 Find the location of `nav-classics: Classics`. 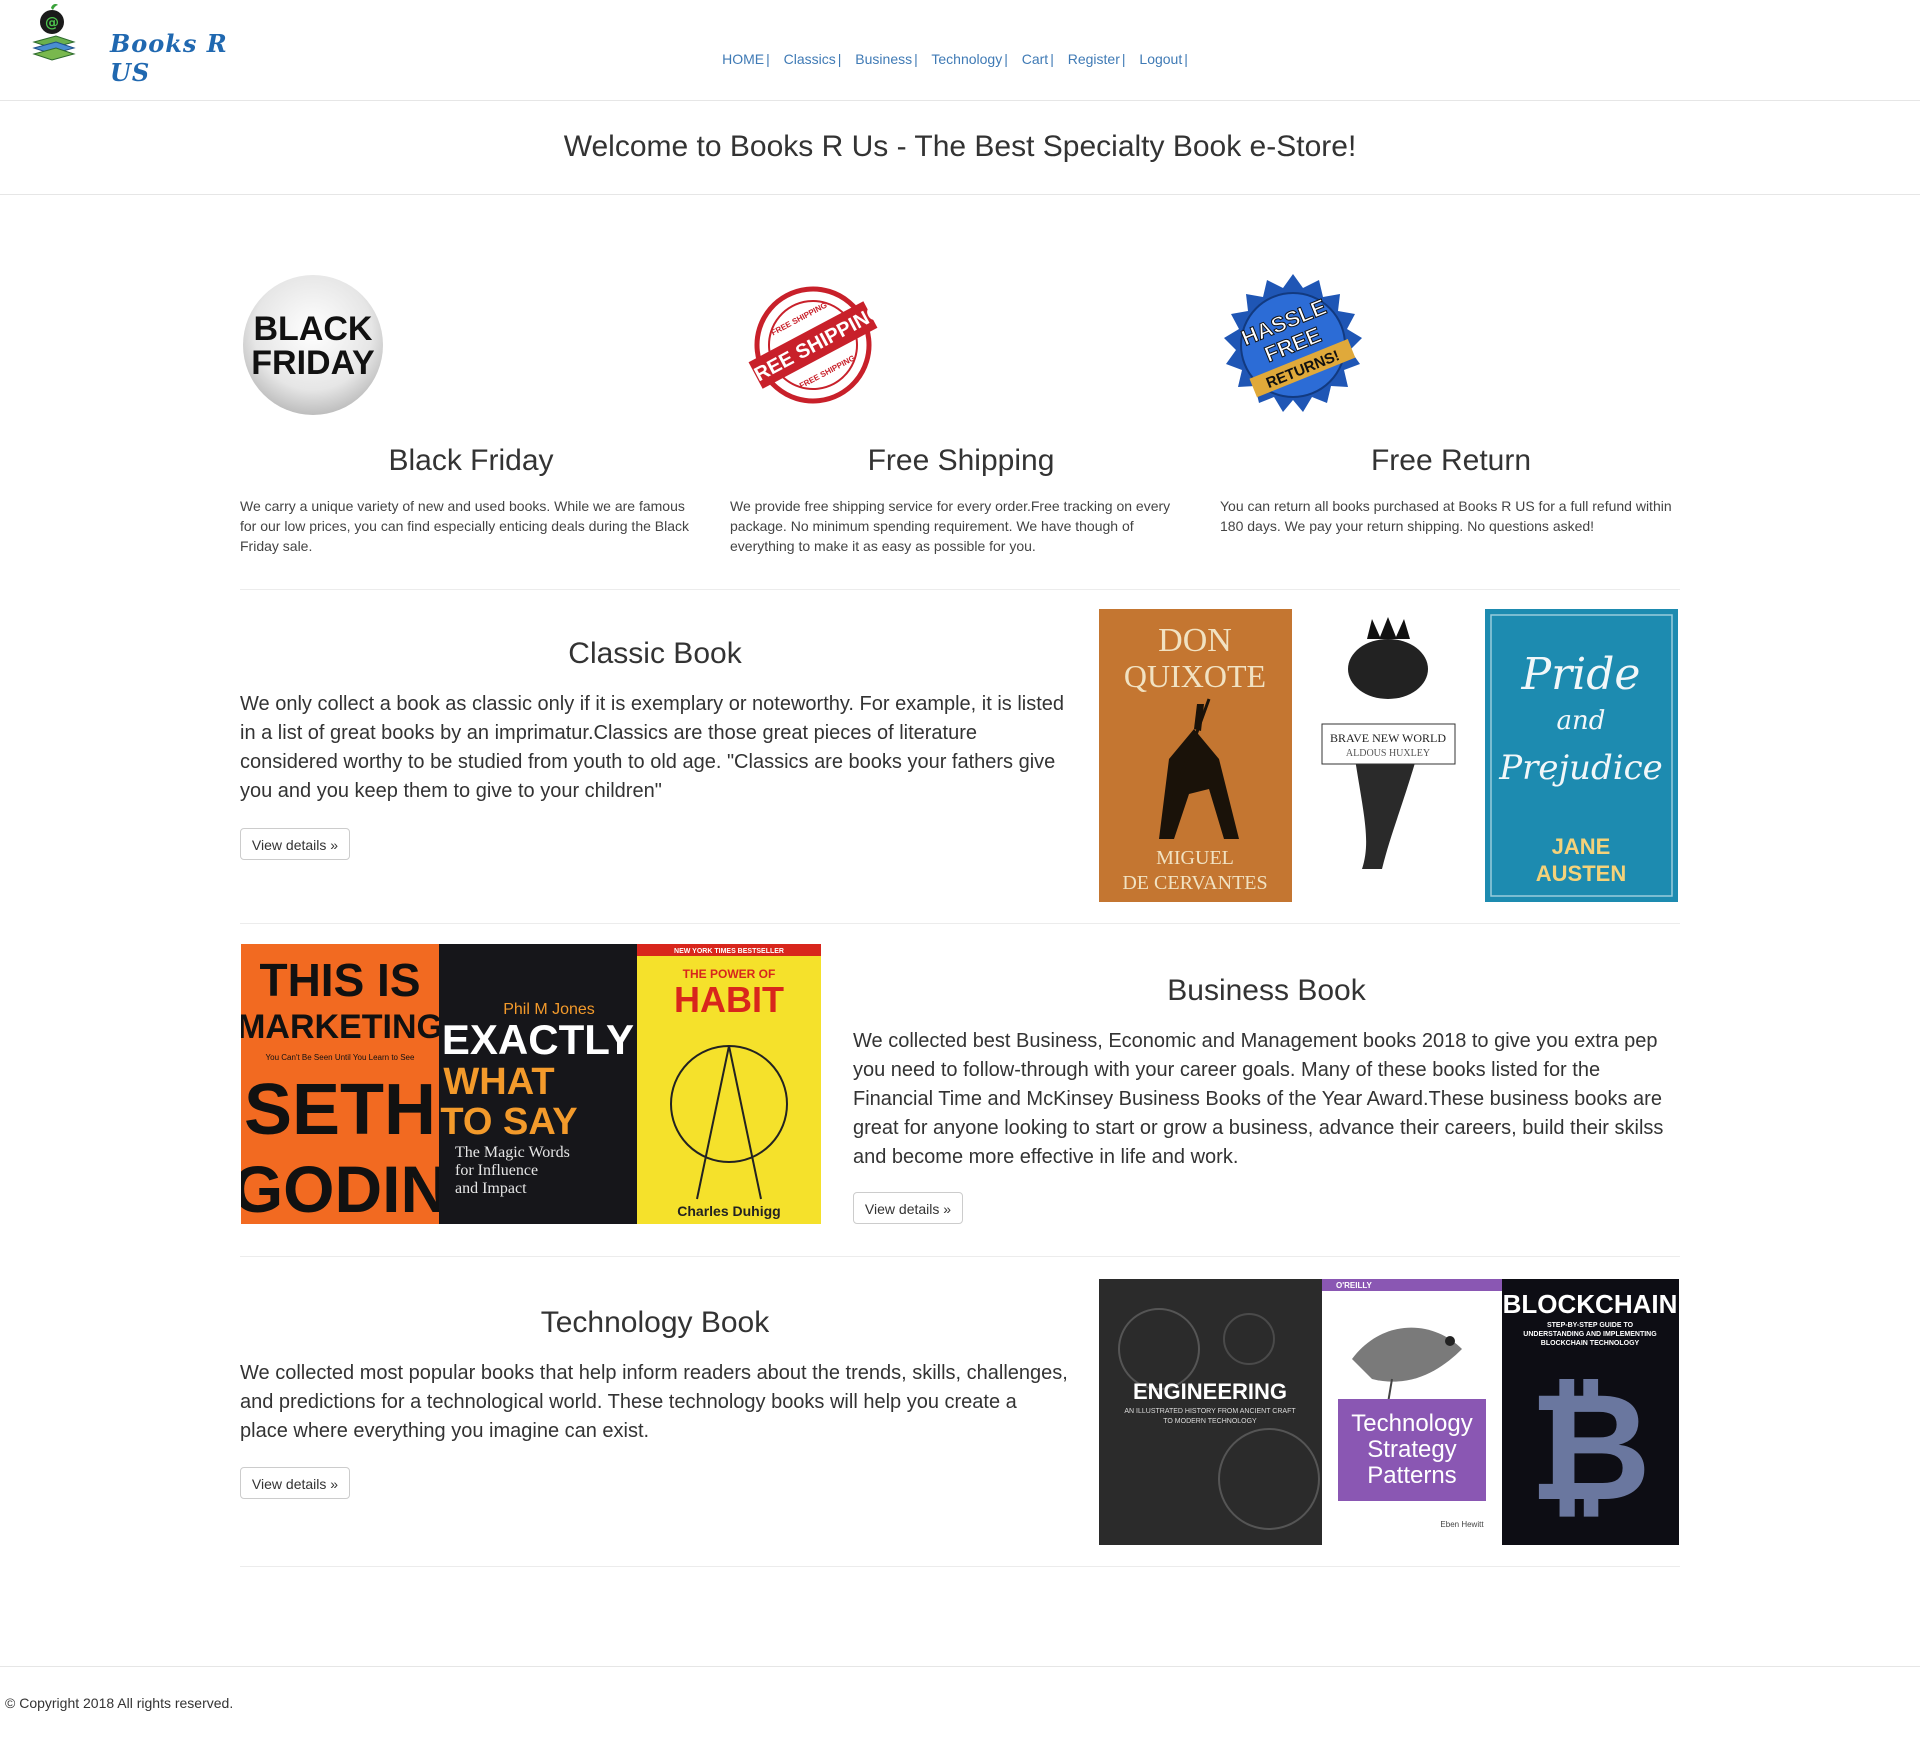

nav-classics: Classics is located at coordinates (810, 59).